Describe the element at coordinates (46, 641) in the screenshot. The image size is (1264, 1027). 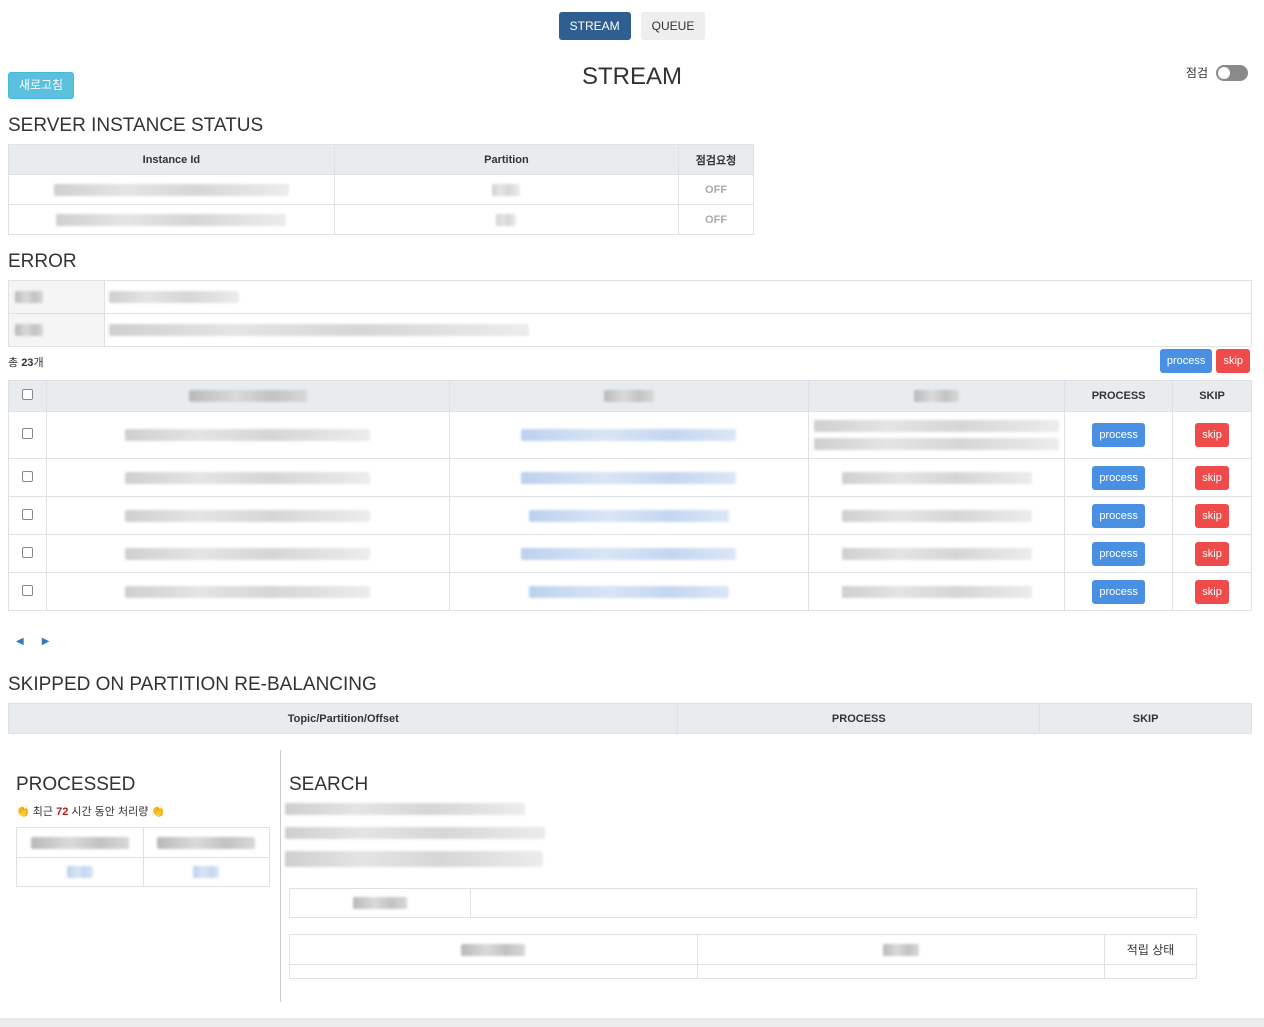
I see `pager-next-icon: ▶` at that location.